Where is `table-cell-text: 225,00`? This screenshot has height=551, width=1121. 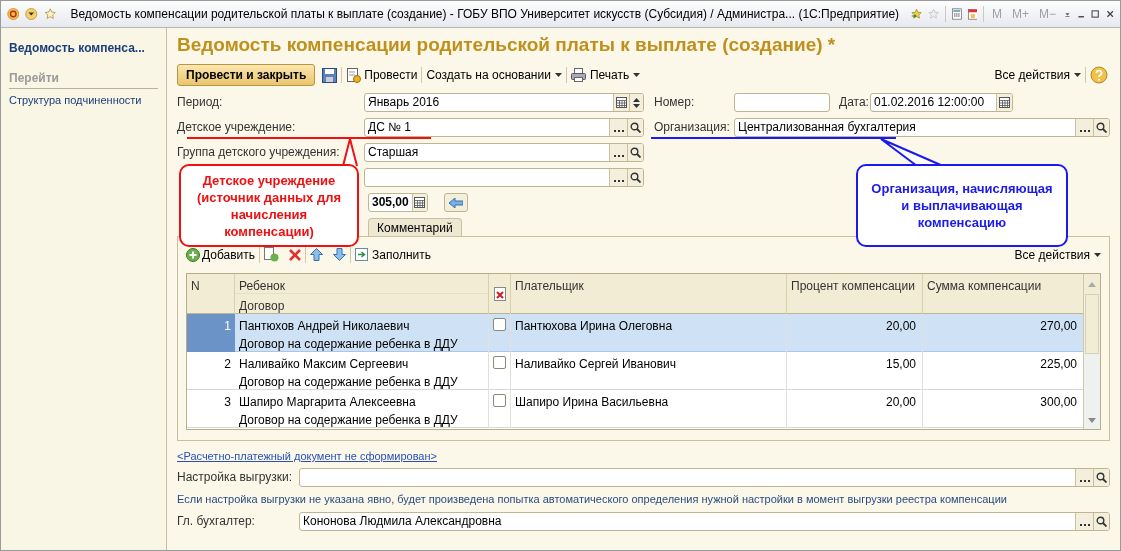
table-cell-text: 225,00 is located at coordinates (1058, 364).